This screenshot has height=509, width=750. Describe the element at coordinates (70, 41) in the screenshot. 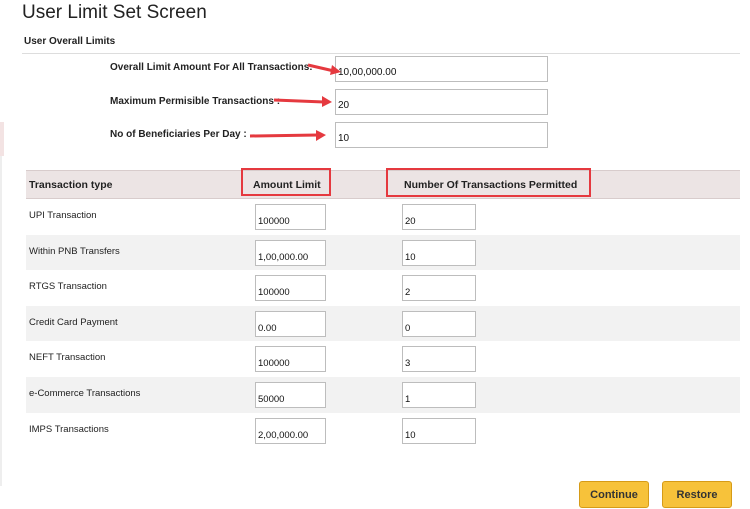

I see `section-heading: User Overall Limits` at that location.